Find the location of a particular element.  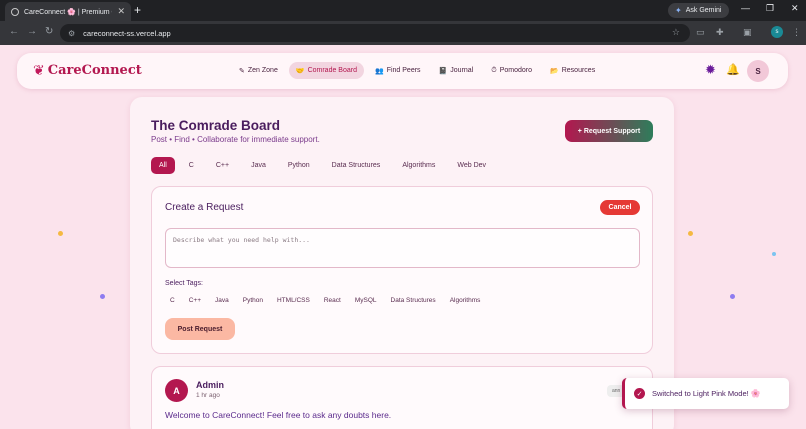

tab-title: CareConnect 🌸 | Premium Co is located at coordinates (68, 12).